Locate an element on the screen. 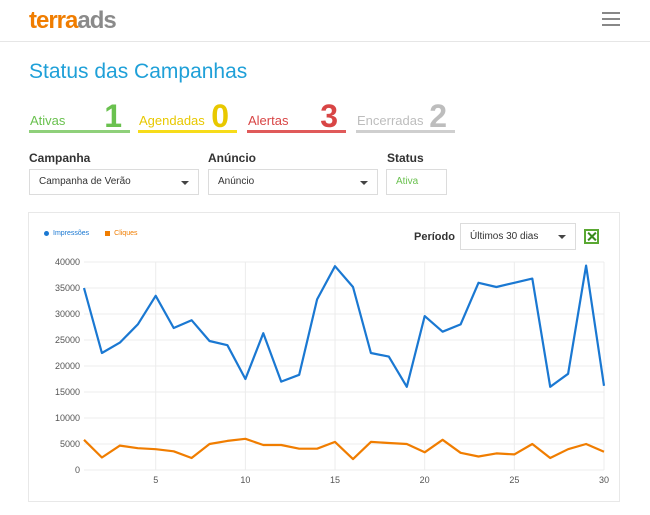 Image resolution: width=650 pixels, height=515 pixels. stat-ativas: Ativas 1 is located at coordinates (79, 114).